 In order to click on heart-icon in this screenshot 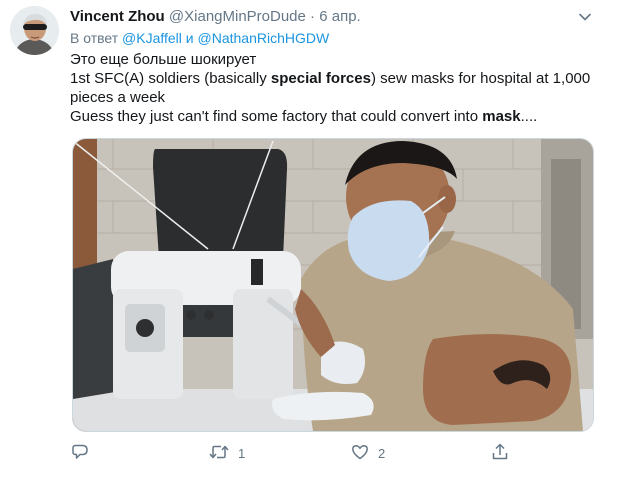, I will do `click(360, 453)`.